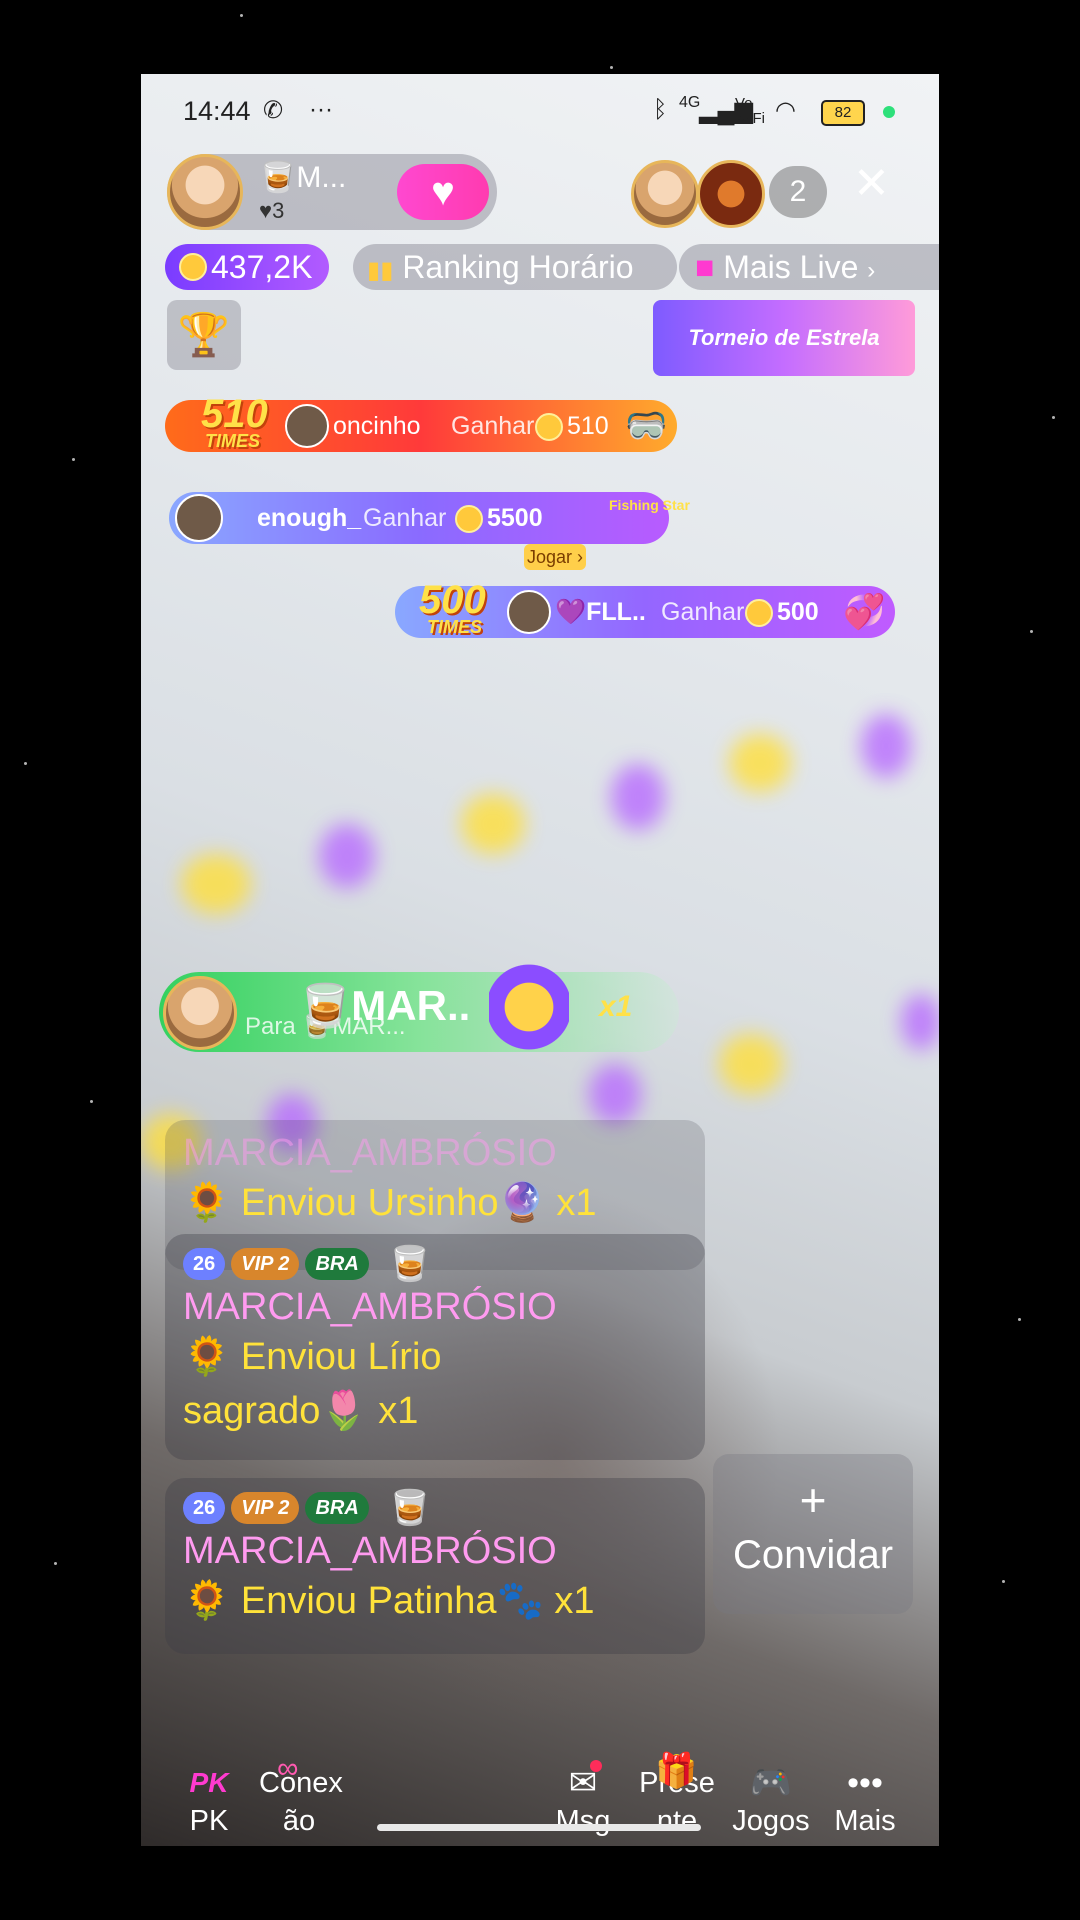 This screenshot has width=1080, height=1920. What do you see at coordinates (518, 267) in the screenshot?
I see `ranking-label: Ranking Horário` at bounding box center [518, 267].